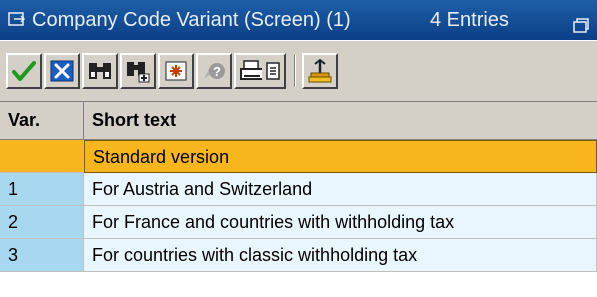 The height and width of the screenshot is (297, 597). I want to click on short-text-cell: Standard version, so click(340, 156).